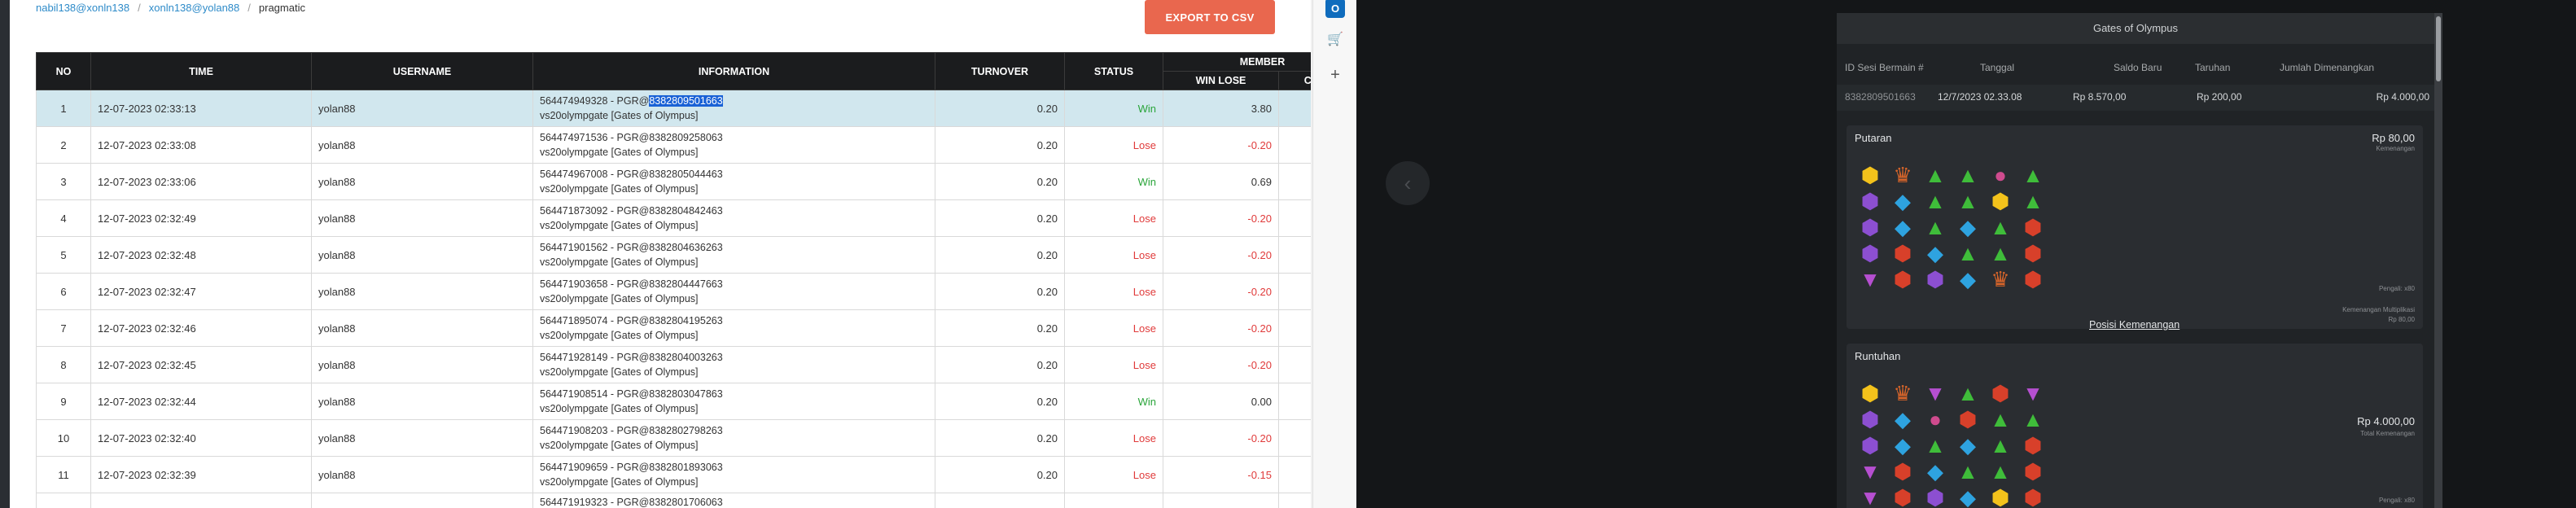 This screenshot has width=2576, height=508. Describe the element at coordinates (63, 328) in the screenshot. I see `cell-no: 7` at that location.